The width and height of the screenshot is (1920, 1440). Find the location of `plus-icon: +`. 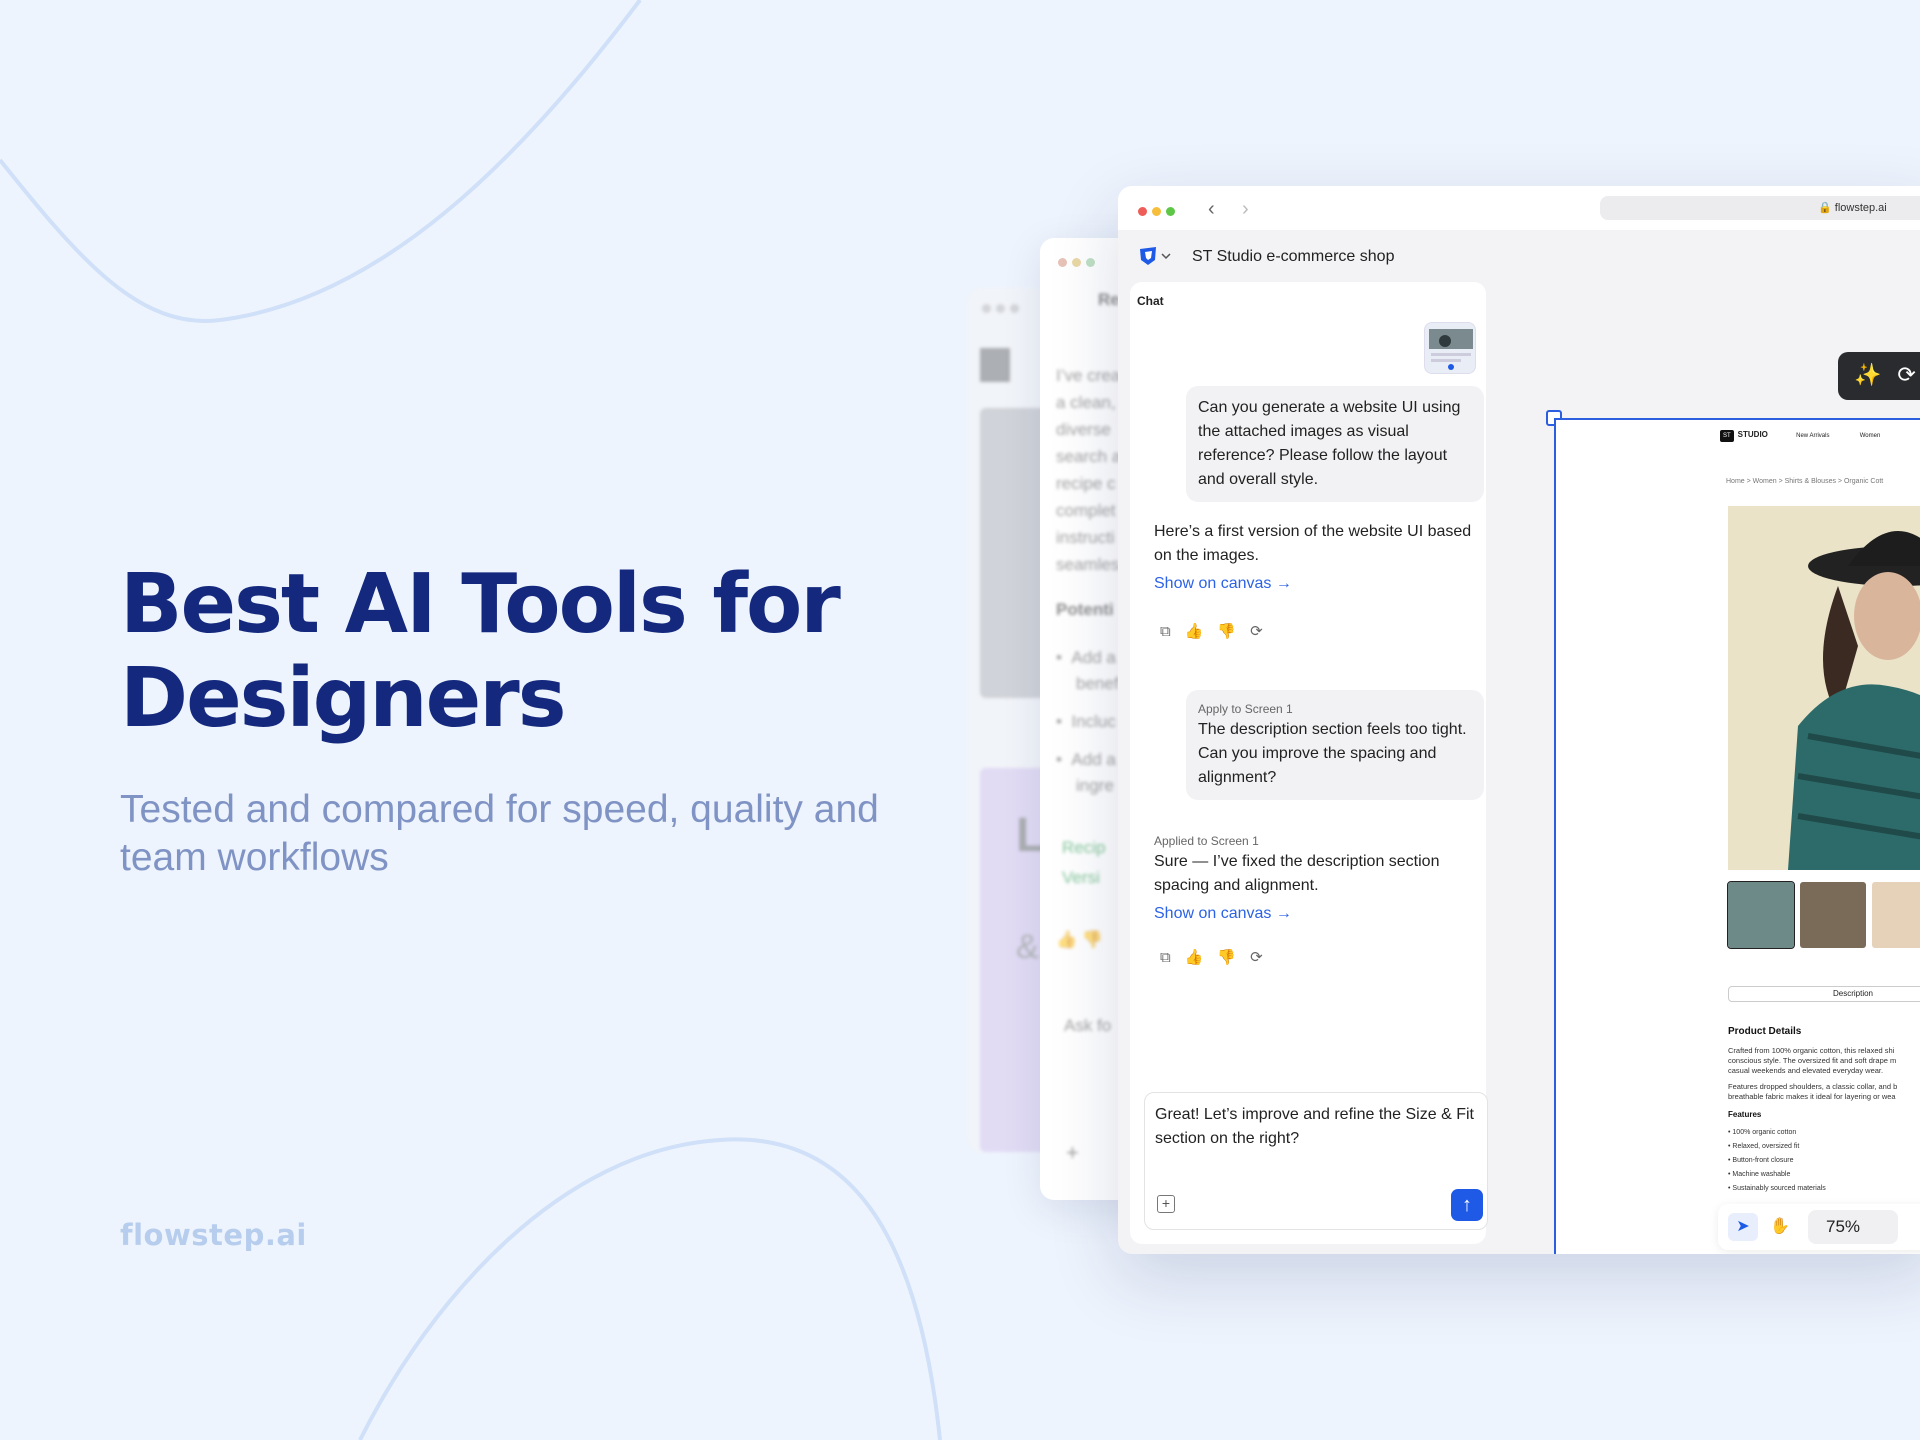

plus-icon: + is located at coordinates (1072, 1152).